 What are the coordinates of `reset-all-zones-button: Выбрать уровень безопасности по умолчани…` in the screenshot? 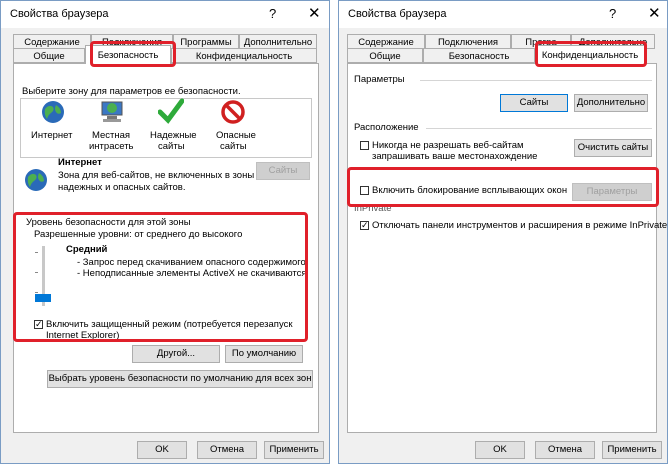 It's located at (180, 379).